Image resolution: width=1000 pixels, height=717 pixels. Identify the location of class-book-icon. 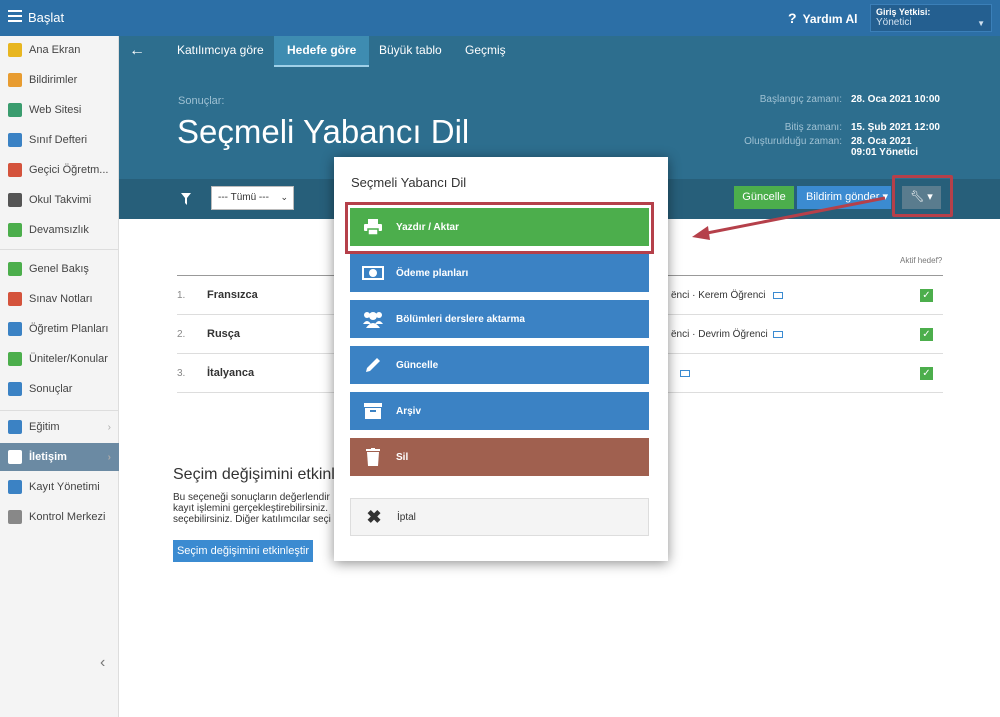
(15, 140).